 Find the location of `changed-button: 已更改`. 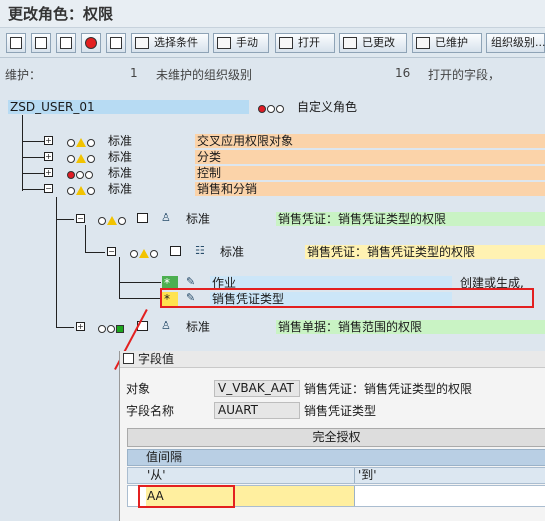

changed-button: 已更改 is located at coordinates (373, 43).